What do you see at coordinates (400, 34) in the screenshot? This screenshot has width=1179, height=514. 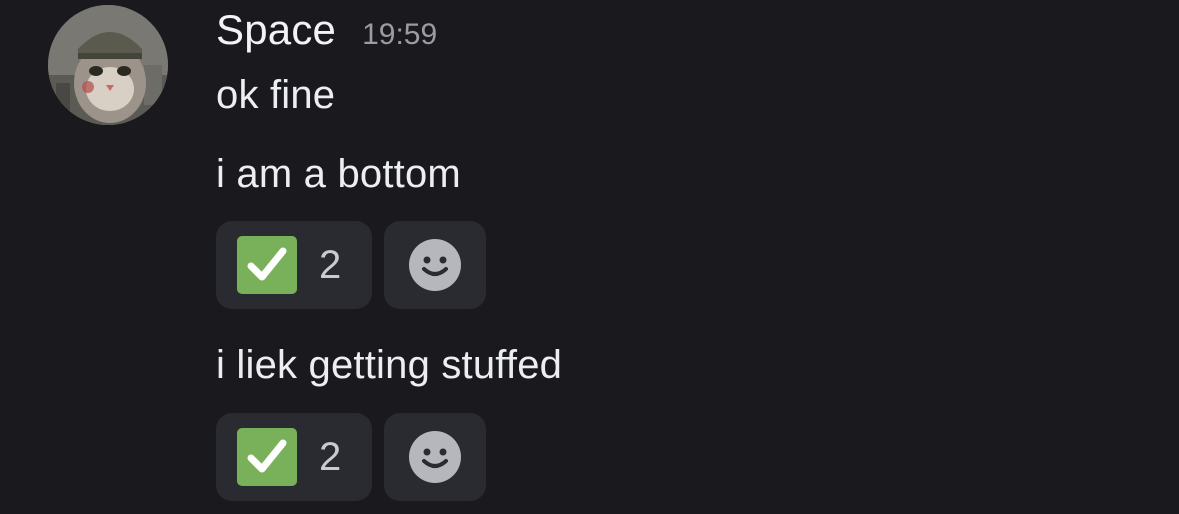 I see `message-timestamp: 19:59` at bounding box center [400, 34].